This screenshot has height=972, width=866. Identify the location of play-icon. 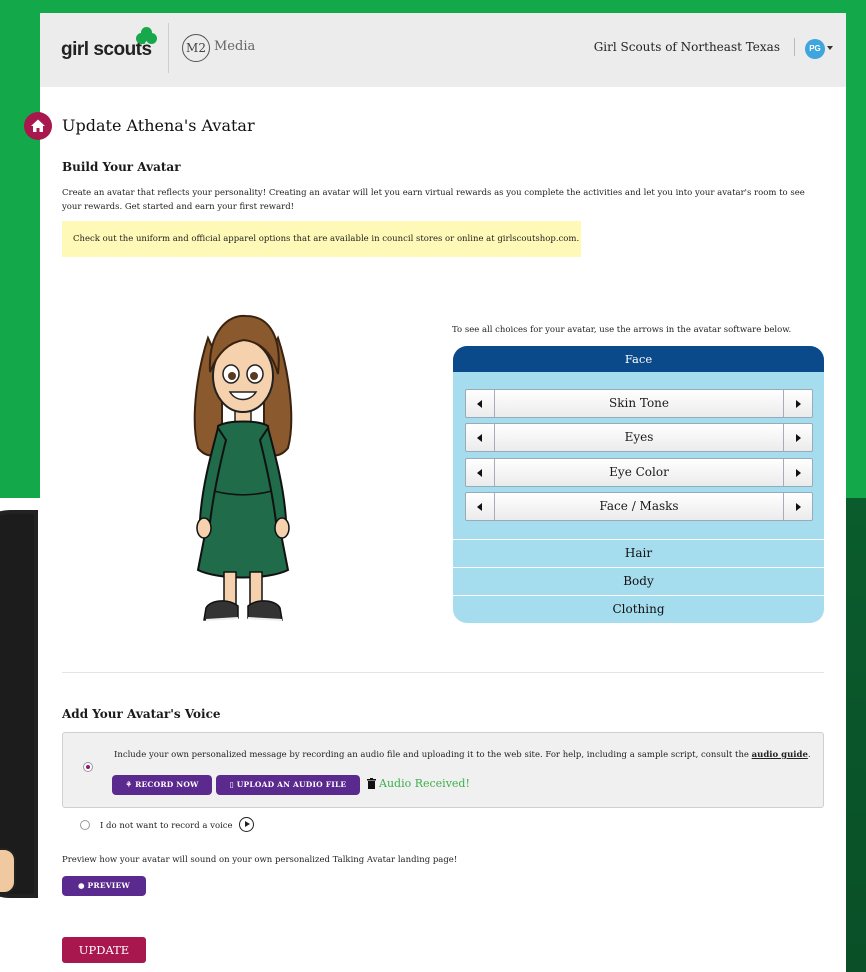
(246, 824).